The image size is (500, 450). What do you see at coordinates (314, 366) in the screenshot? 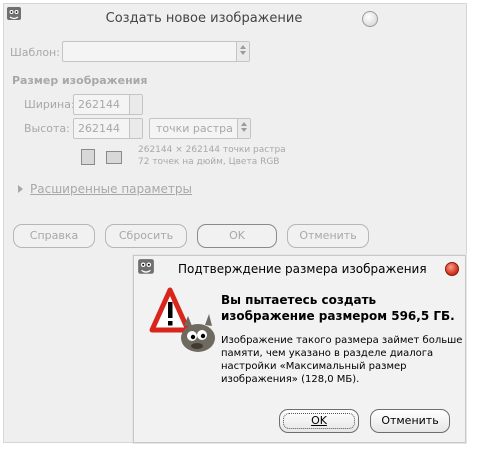
I see `warning-body-line3: настройки «Максимальный размер` at bounding box center [314, 366].